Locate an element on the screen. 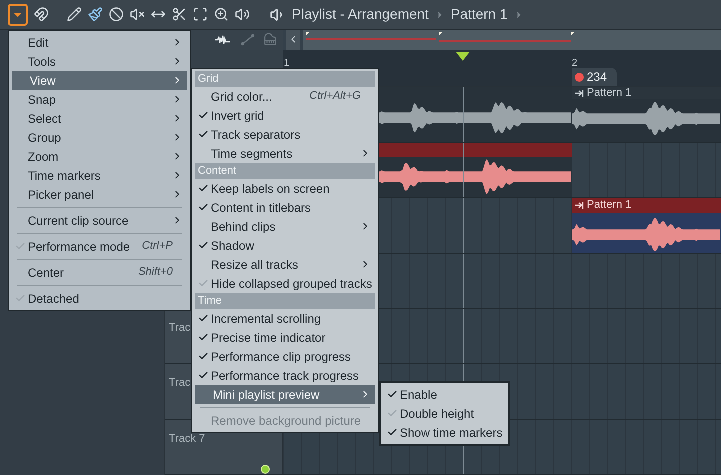 The width and height of the screenshot is (721, 475). track-label: Track 7 is located at coordinates (187, 439).